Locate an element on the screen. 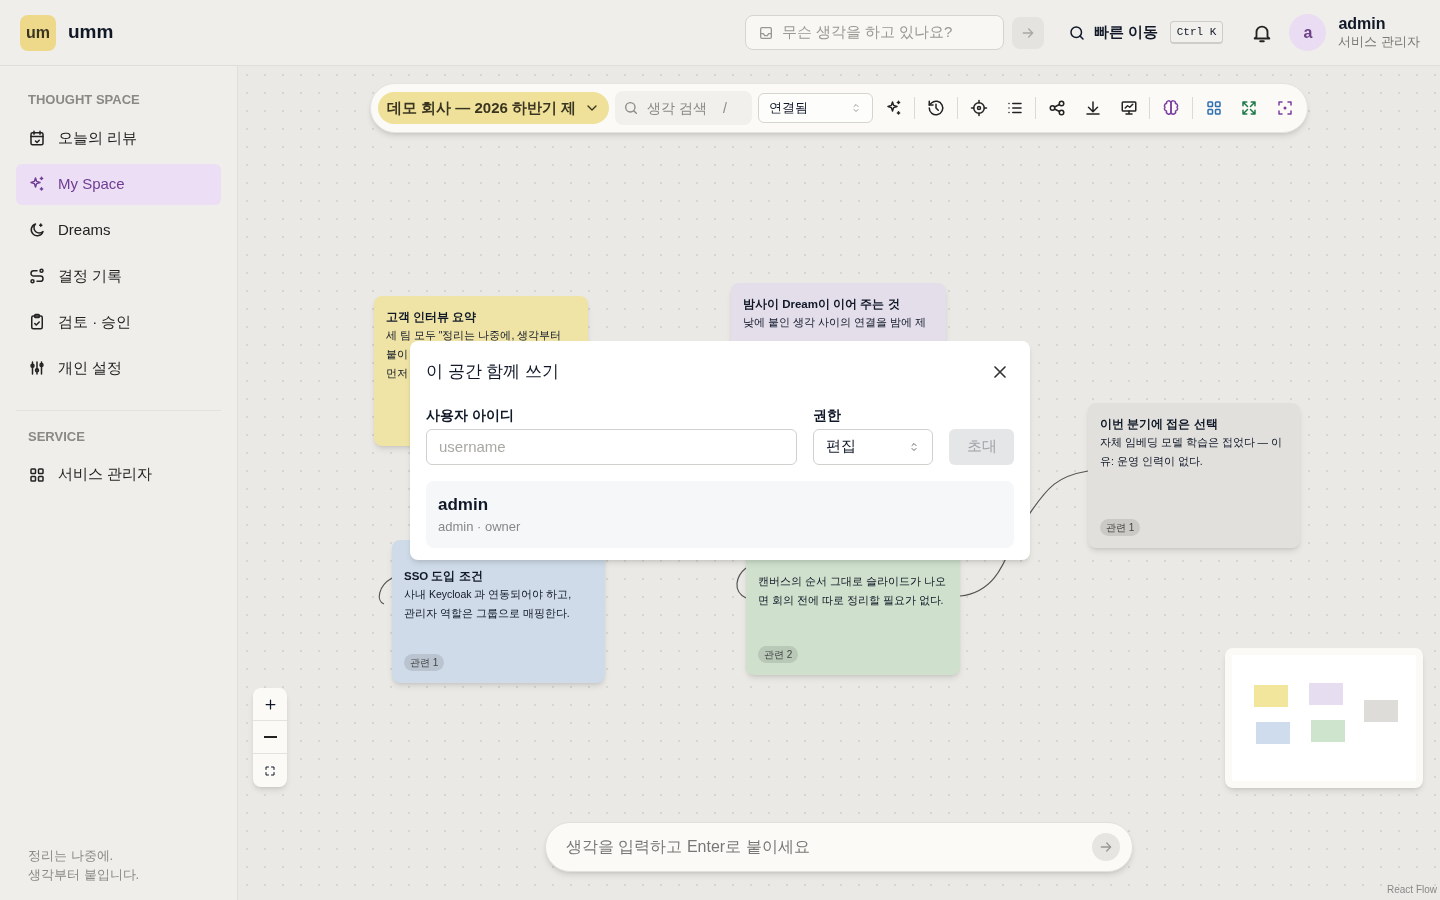 The width and height of the screenshot is (1440, 900). share-icon is located at coordinates (1057, 108).